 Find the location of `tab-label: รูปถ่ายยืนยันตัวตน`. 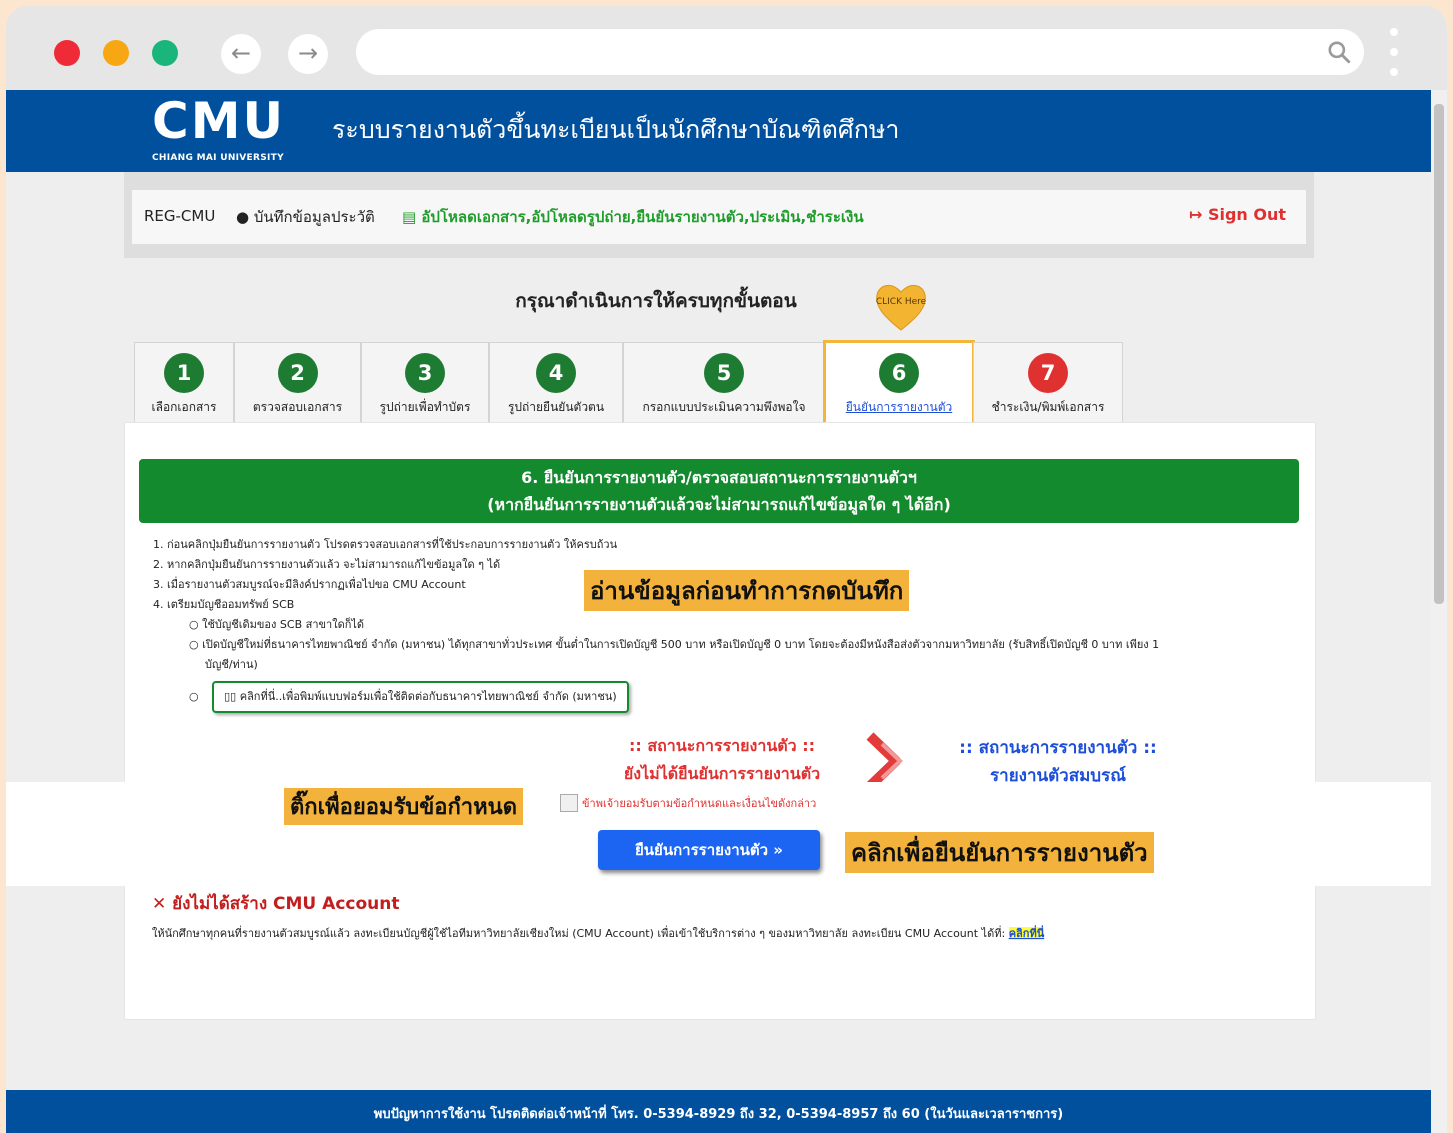

tab-label: รูปถ่ายยืนยันตัวตน is located at coordinates (556, 407).